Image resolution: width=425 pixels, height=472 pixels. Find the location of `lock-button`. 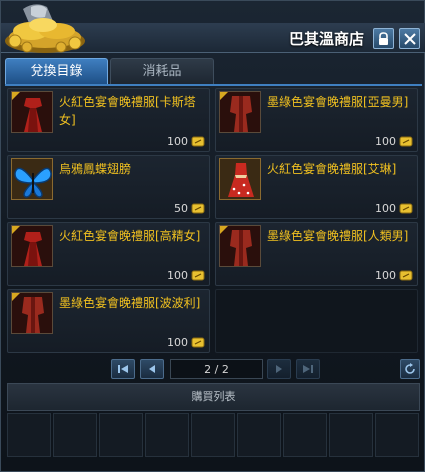

lock-button is located at coordinates (383, 38).